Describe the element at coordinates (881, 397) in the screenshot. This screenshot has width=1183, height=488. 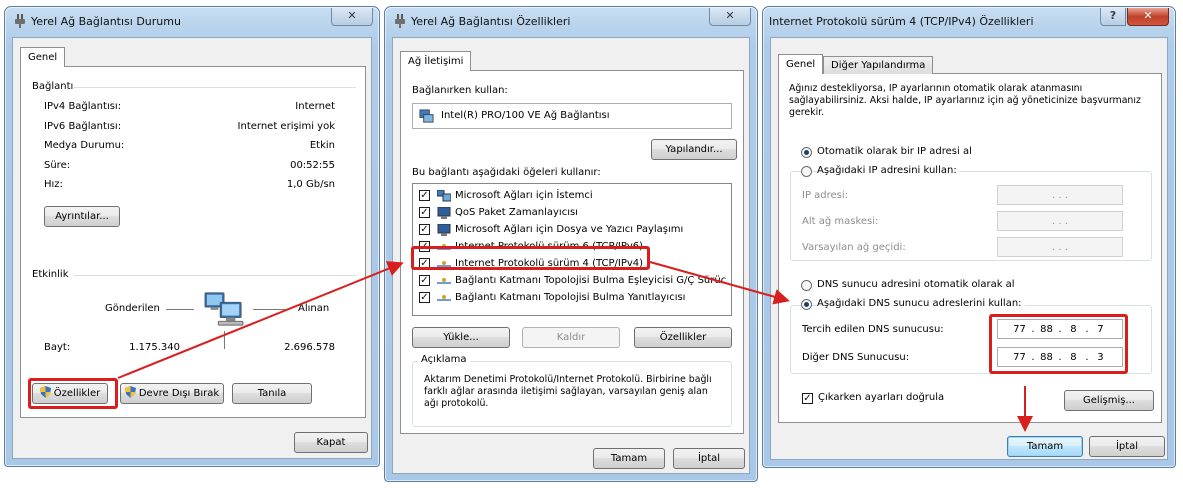
I see `validate-label: Çıkarken ayarları doğrula` at that location.